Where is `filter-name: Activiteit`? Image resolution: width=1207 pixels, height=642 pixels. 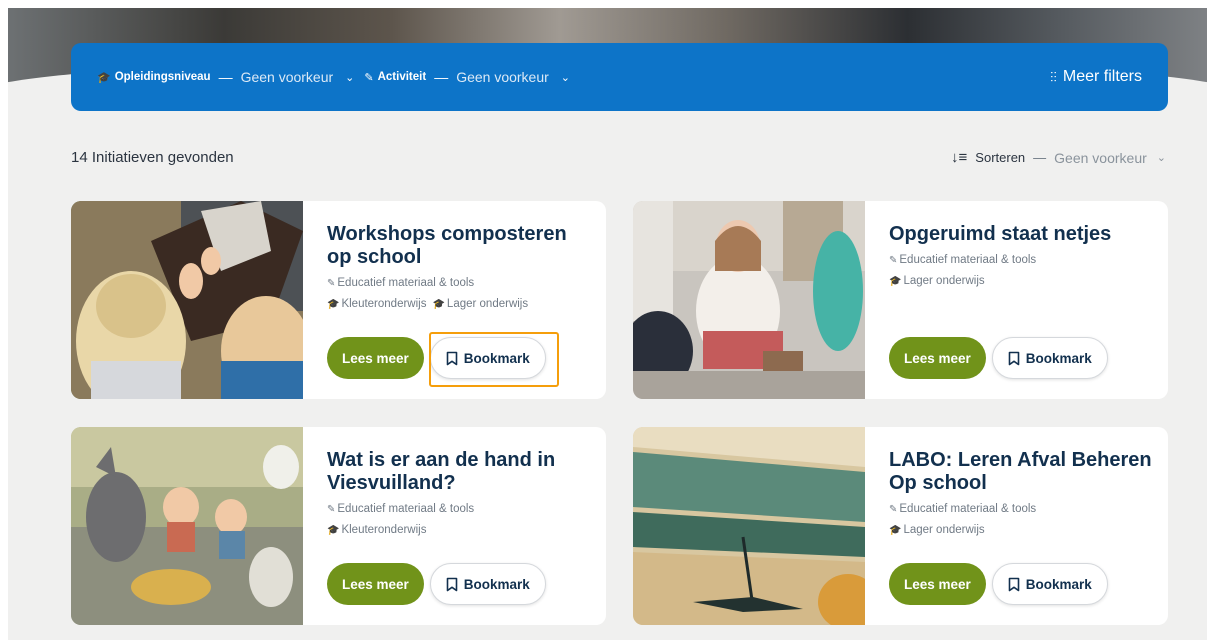
filter-name: Activiteit is located at coordinates (402, 77).